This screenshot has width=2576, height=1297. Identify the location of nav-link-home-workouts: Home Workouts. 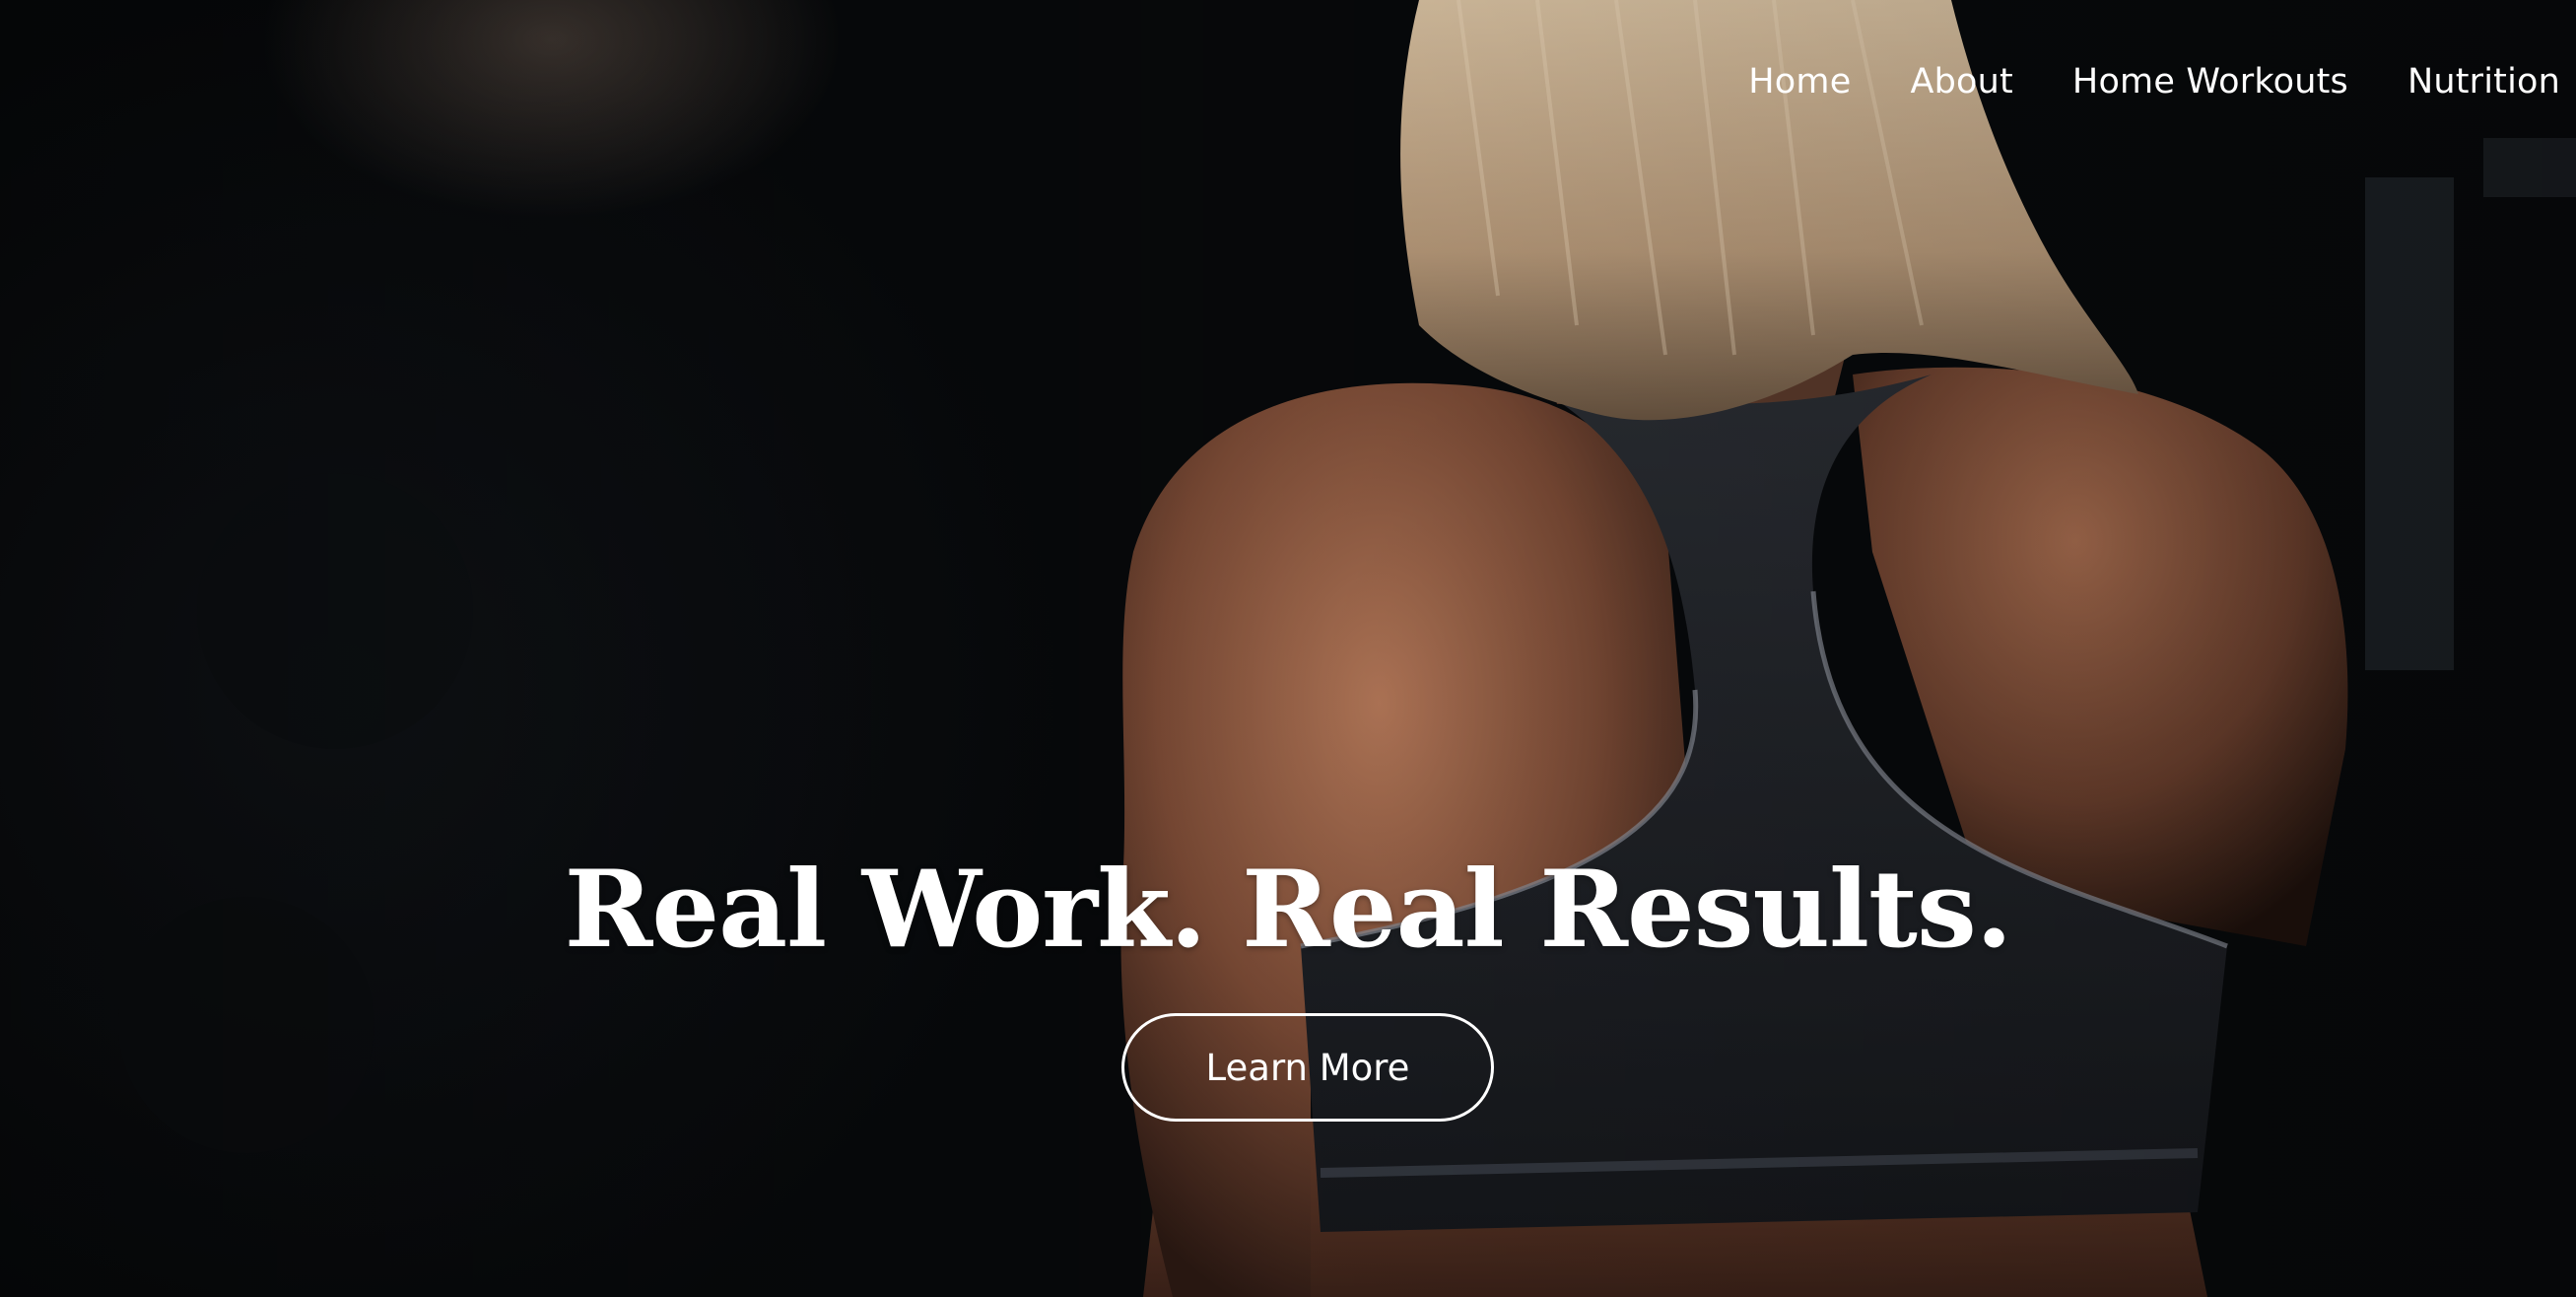
(2210, 82).